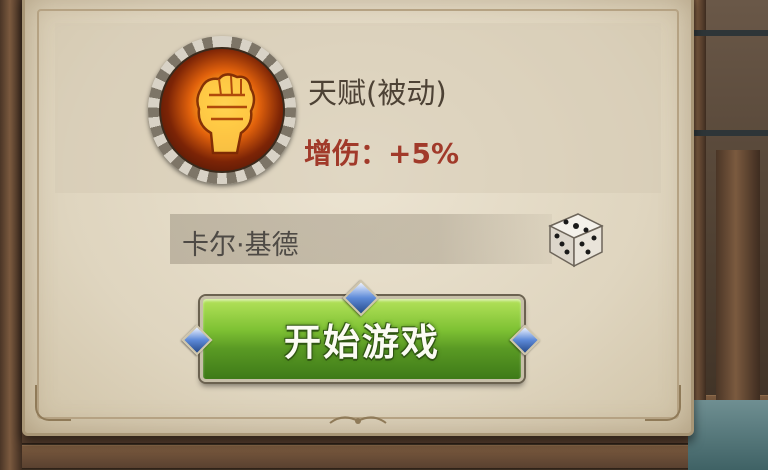 This screenshot has height=470, width=768. What do you see at coordinates (384, 457) in the screenshot?
I see `dock-plank` at bounding box center [384, 457].